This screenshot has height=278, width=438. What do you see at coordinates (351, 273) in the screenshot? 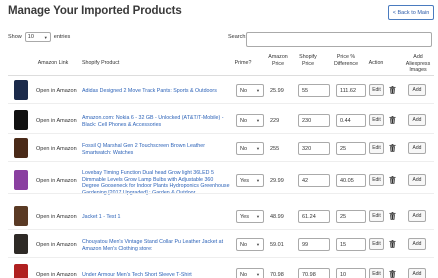
I see `price-difference-input: 10` at bounding box center [351, 273].